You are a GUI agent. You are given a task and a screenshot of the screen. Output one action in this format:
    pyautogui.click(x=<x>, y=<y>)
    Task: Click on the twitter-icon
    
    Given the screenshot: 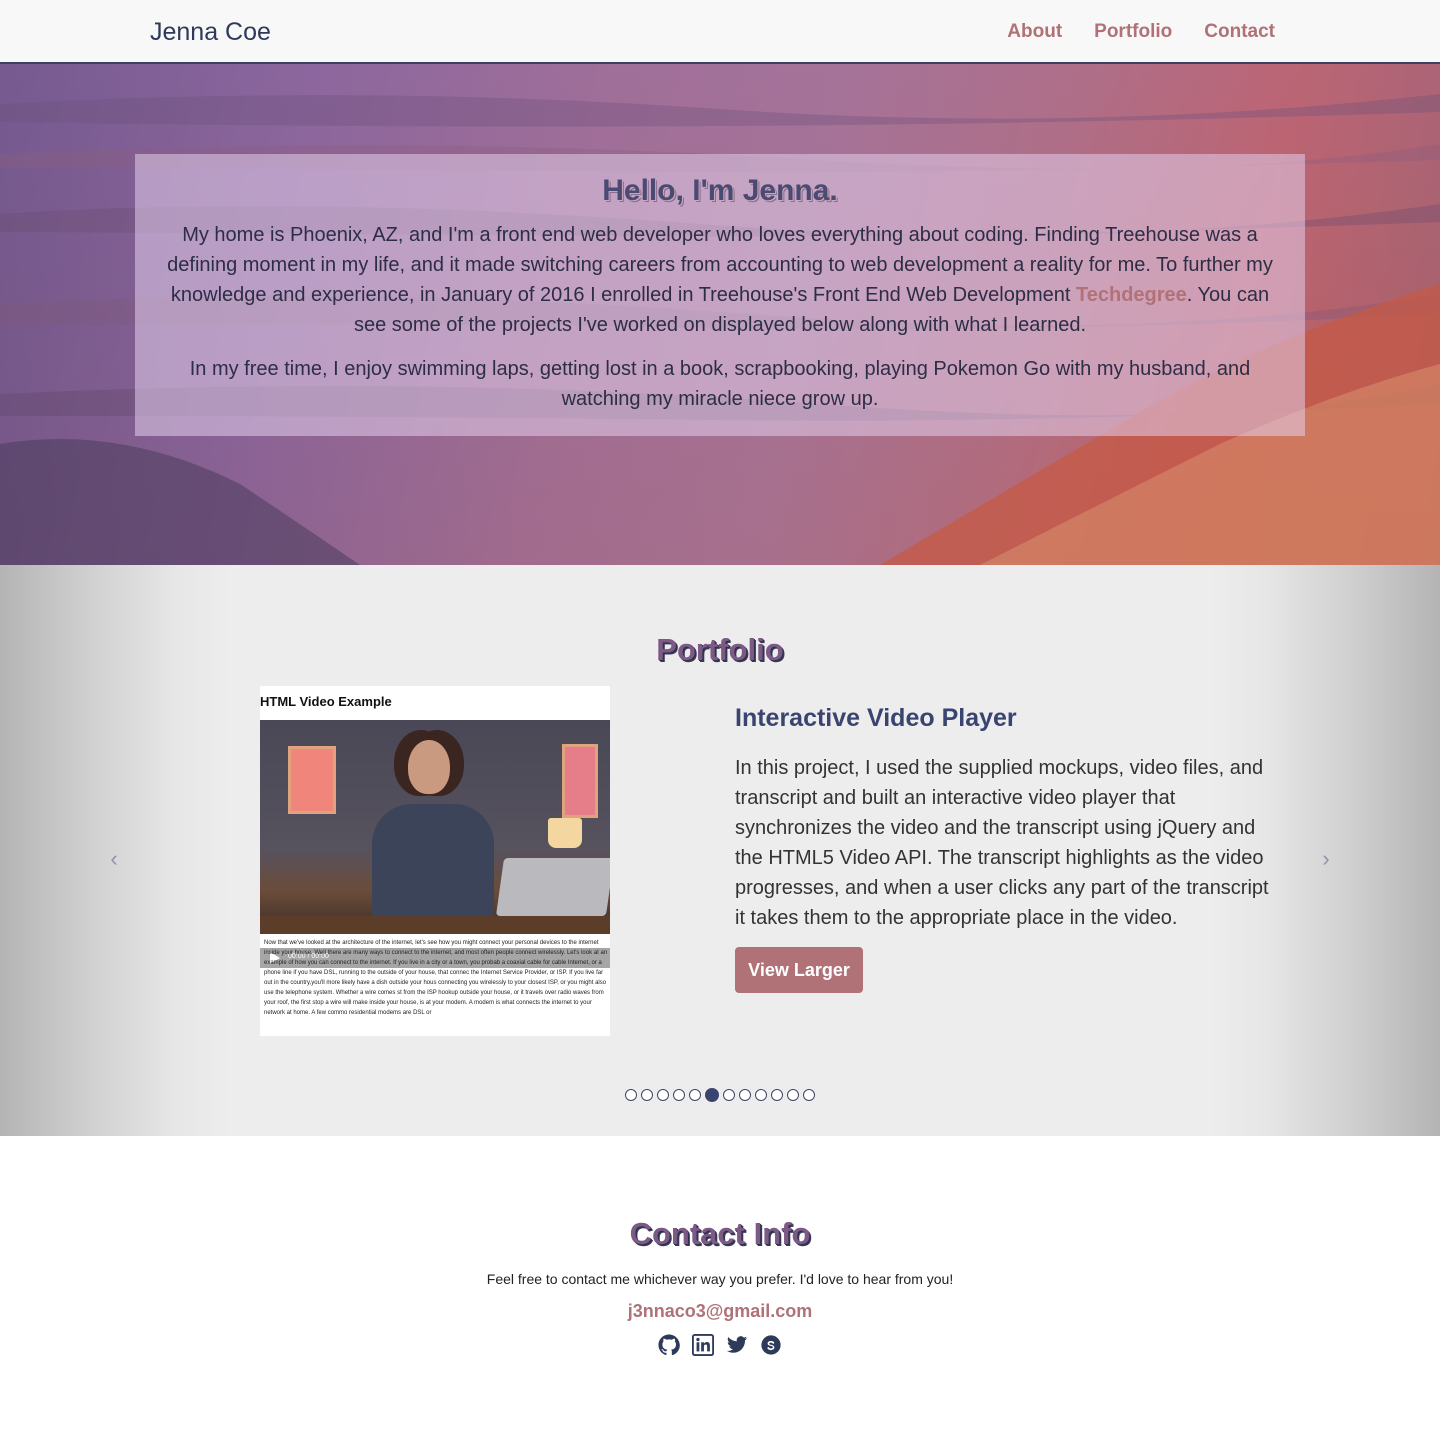 What is the action you would take?
    pyautogui.click(x=737, y=1345)
    